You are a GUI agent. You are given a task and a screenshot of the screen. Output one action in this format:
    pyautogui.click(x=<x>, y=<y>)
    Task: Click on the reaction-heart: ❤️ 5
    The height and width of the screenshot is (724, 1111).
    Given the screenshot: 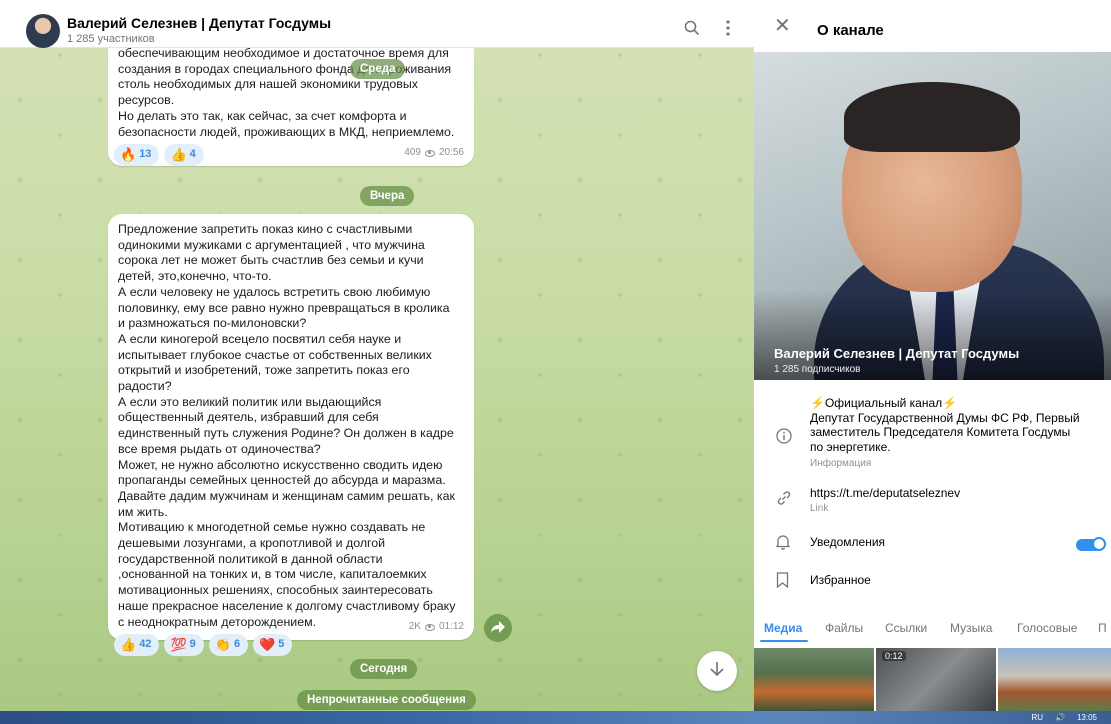 What is the action you would take?
    pyautogui.click(x=273, y=645)
    